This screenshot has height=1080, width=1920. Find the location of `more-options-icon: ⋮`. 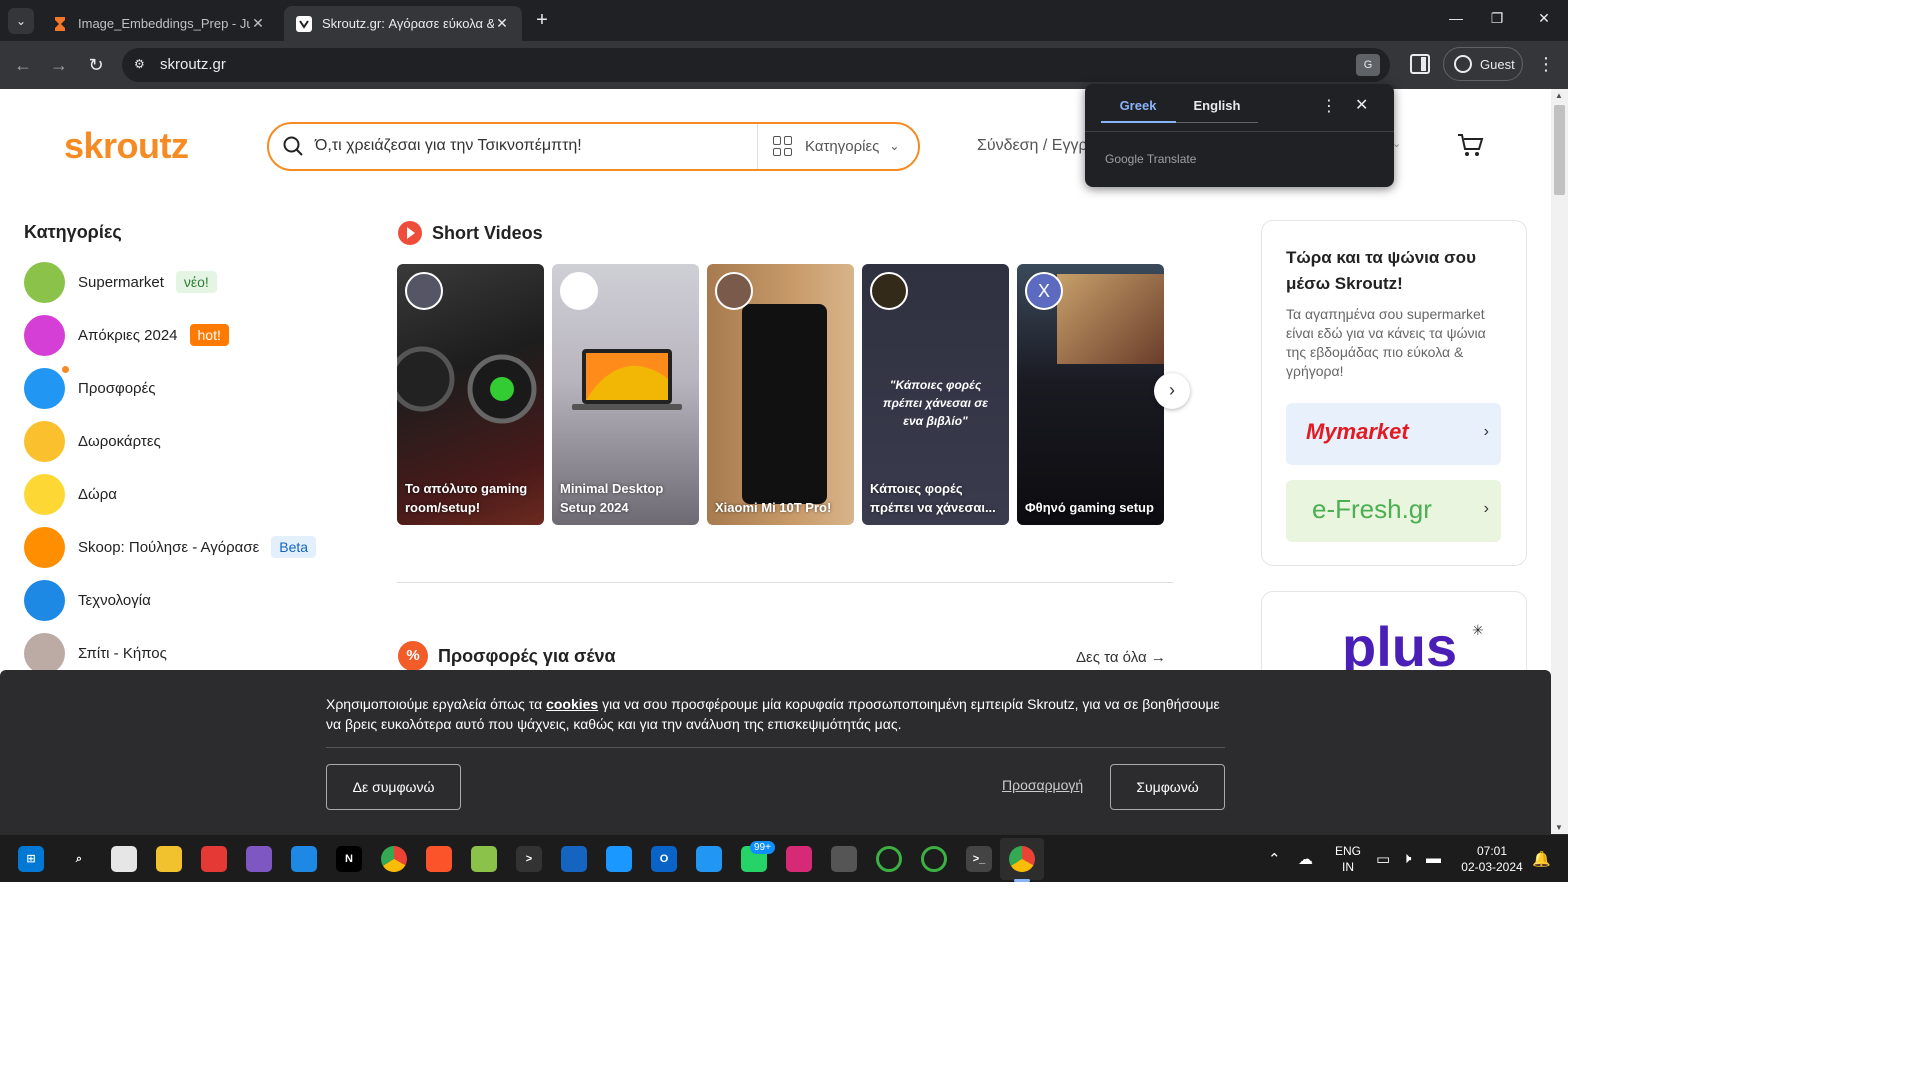

more-options-icon: ⋮ is located at coordinates (1329, 106).